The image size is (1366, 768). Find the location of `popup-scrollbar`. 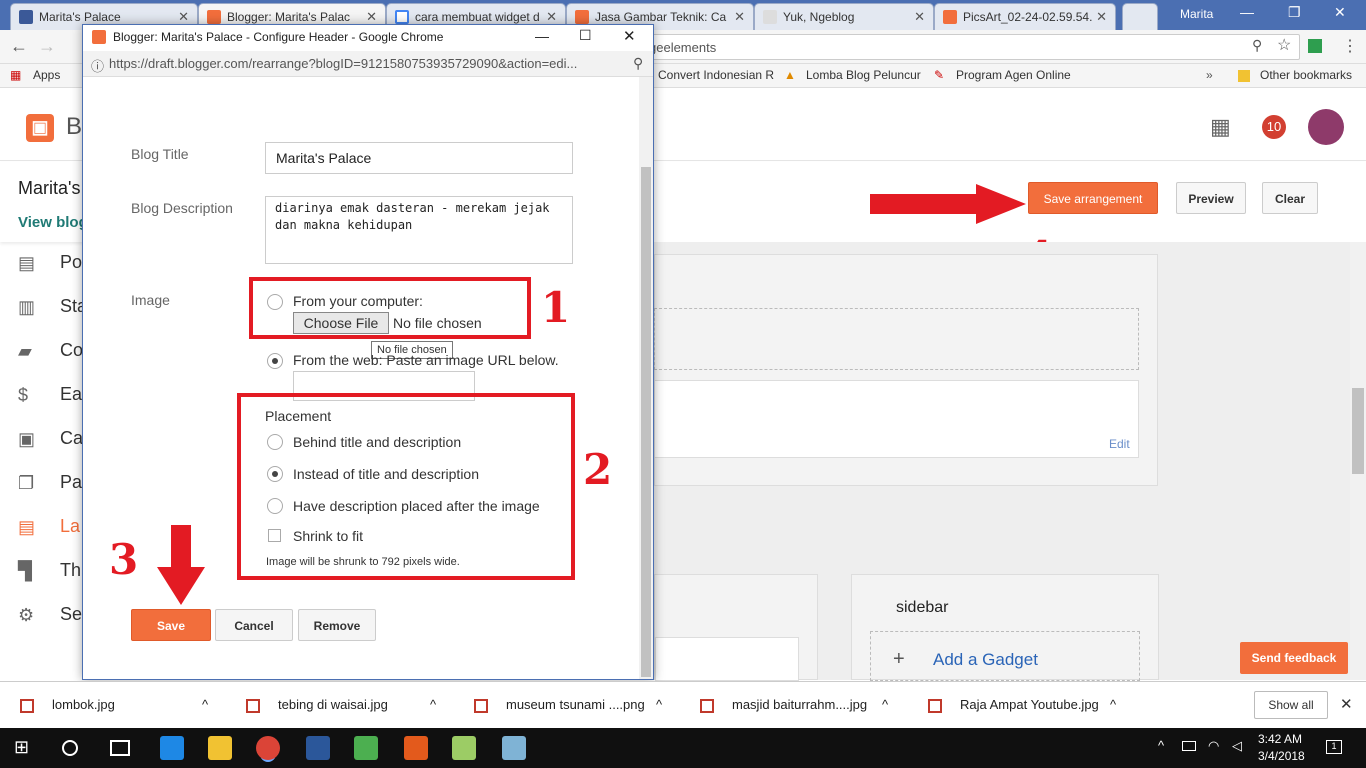

popup-scrollbar is located at coordinates (646, 378).